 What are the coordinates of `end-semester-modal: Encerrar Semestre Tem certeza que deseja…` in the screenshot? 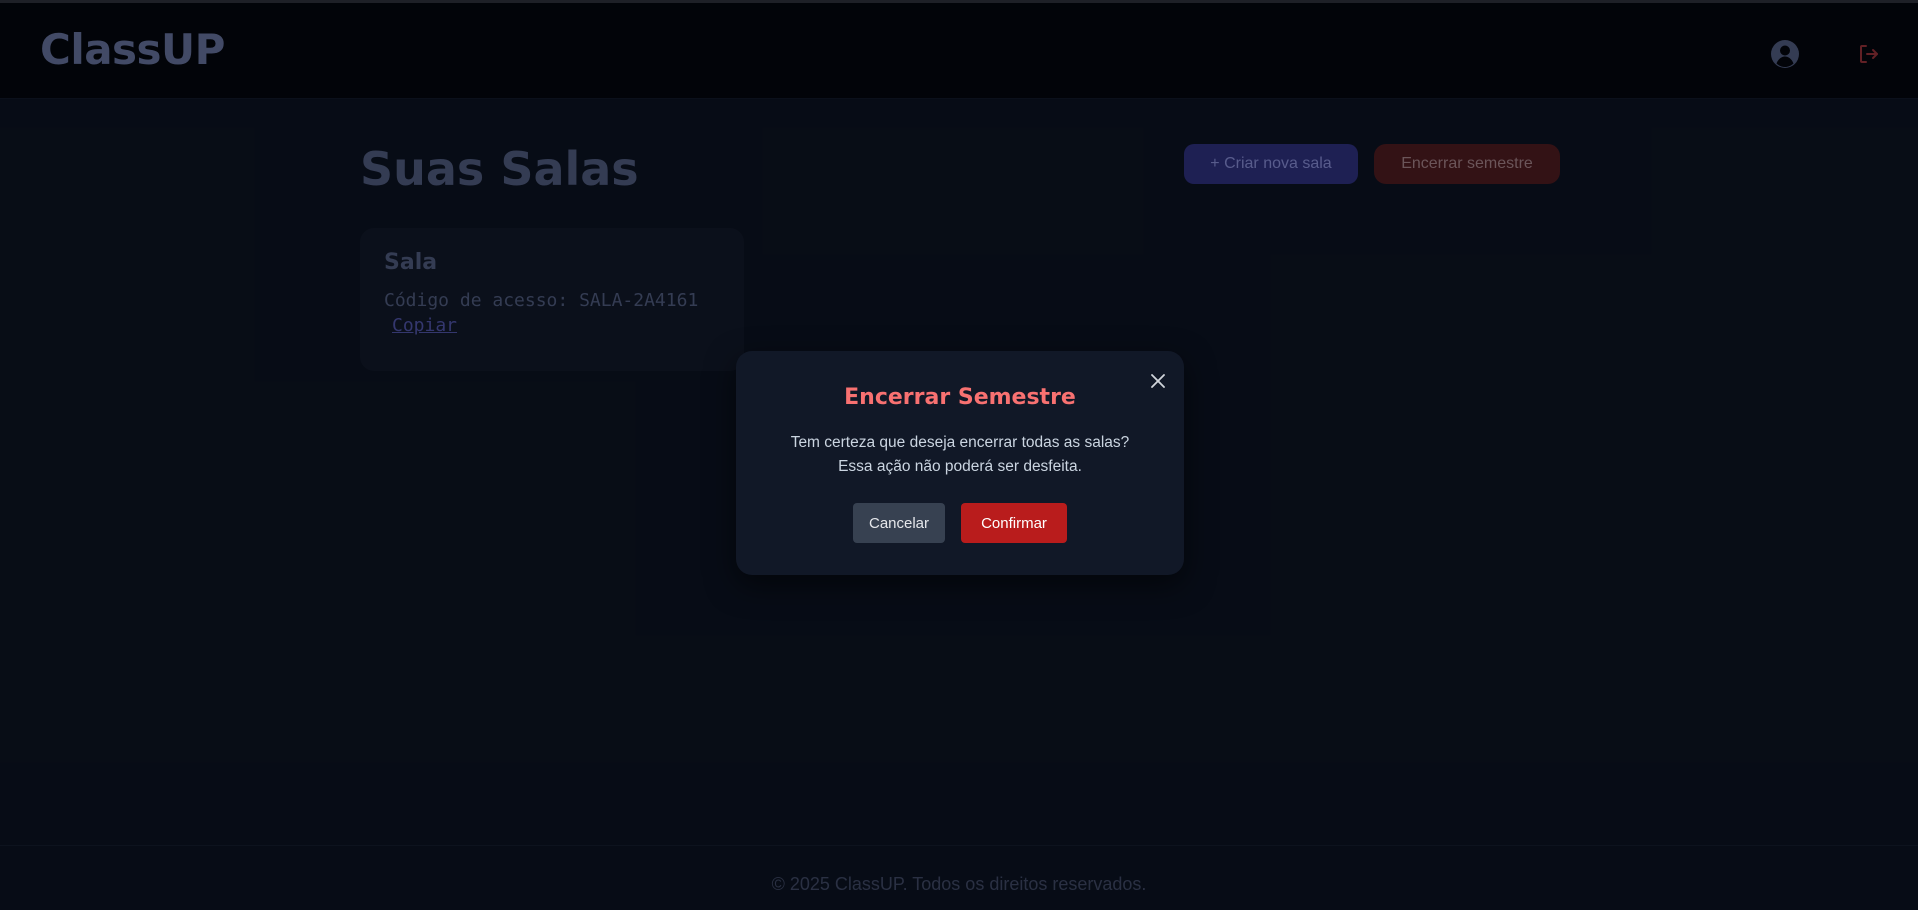 It's located at (960, 463).